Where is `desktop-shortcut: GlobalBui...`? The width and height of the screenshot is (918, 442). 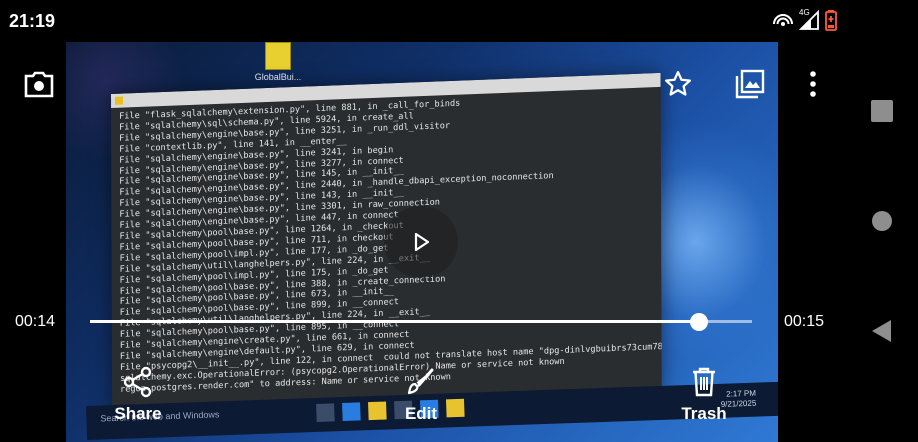 desktop-shortcut: GlobalBui... is located at coordinates (278, 62).